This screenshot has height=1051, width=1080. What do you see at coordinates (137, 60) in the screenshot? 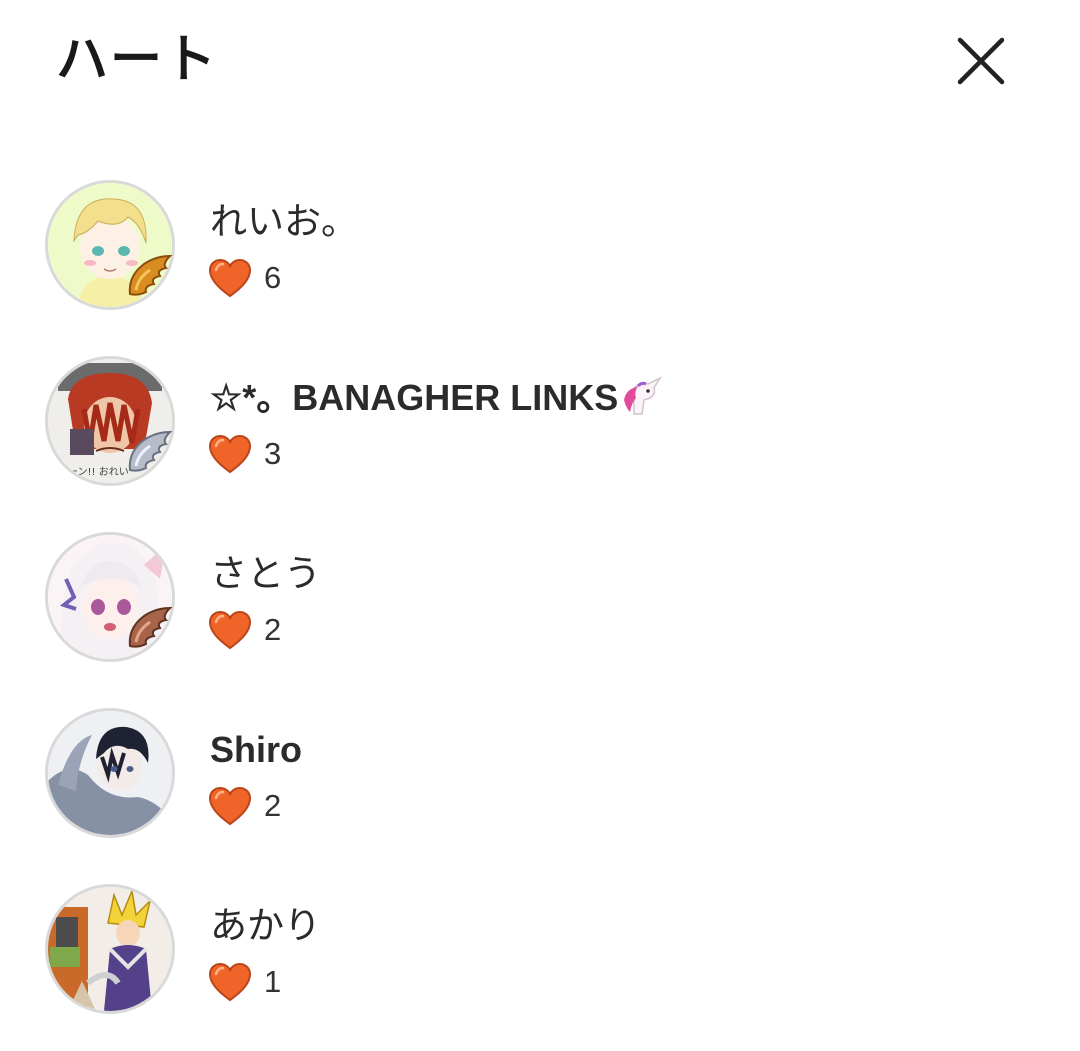
I see `page-title: ハート` at bounding box center [137, 60].